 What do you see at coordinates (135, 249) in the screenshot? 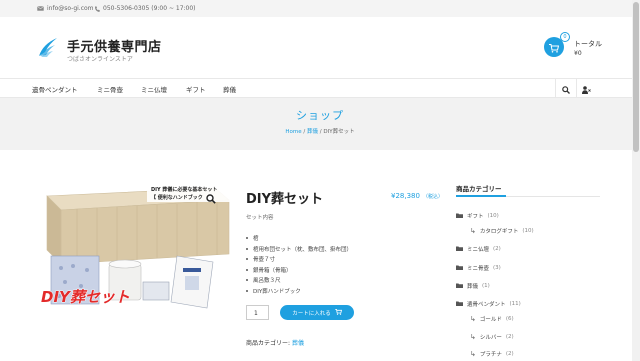
I see `product-image: DIY 葬儀に必要な基本セット 【 便利なハンドブック DIY葬セット` at bounding box center [135, 249].